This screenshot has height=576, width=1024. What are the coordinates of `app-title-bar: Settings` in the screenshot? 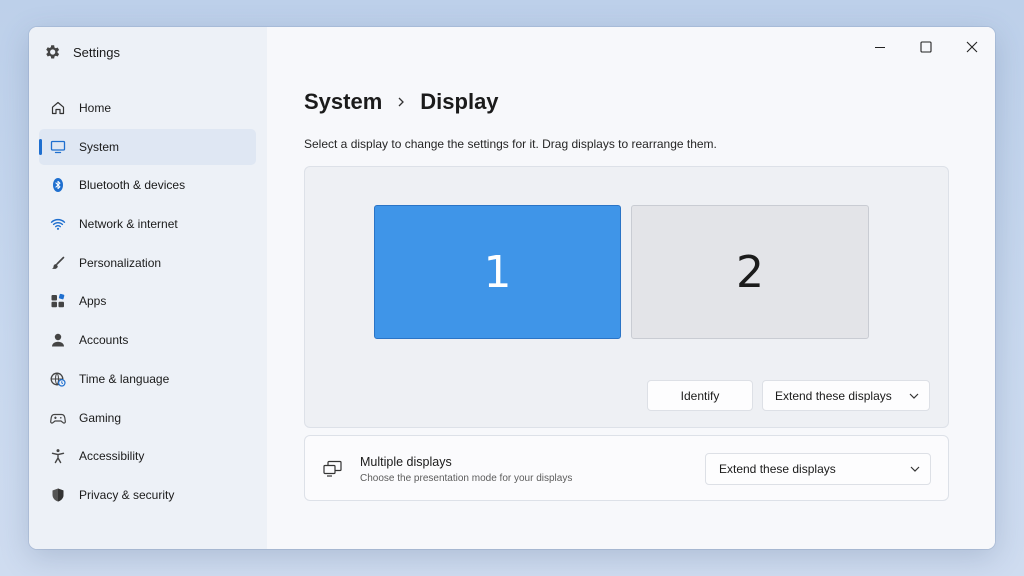 It's located at (81, 52).